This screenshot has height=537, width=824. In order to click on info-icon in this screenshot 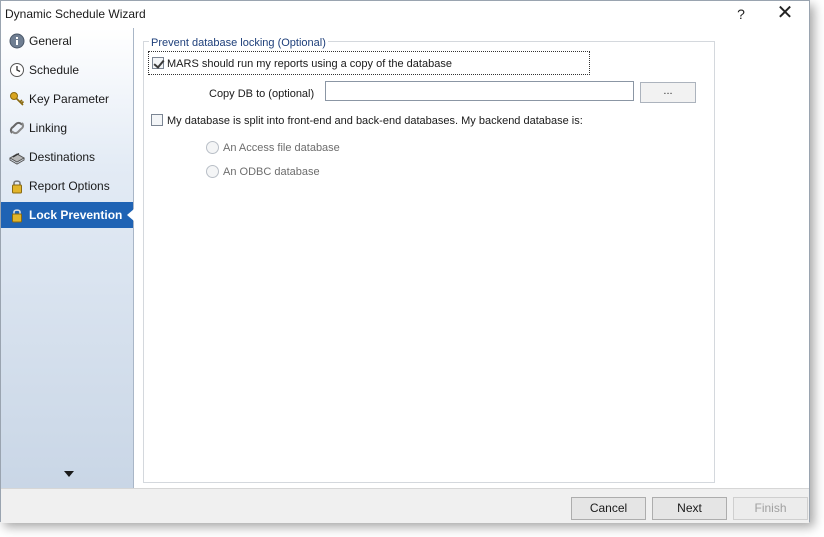, I will do `click(17, 41)`.